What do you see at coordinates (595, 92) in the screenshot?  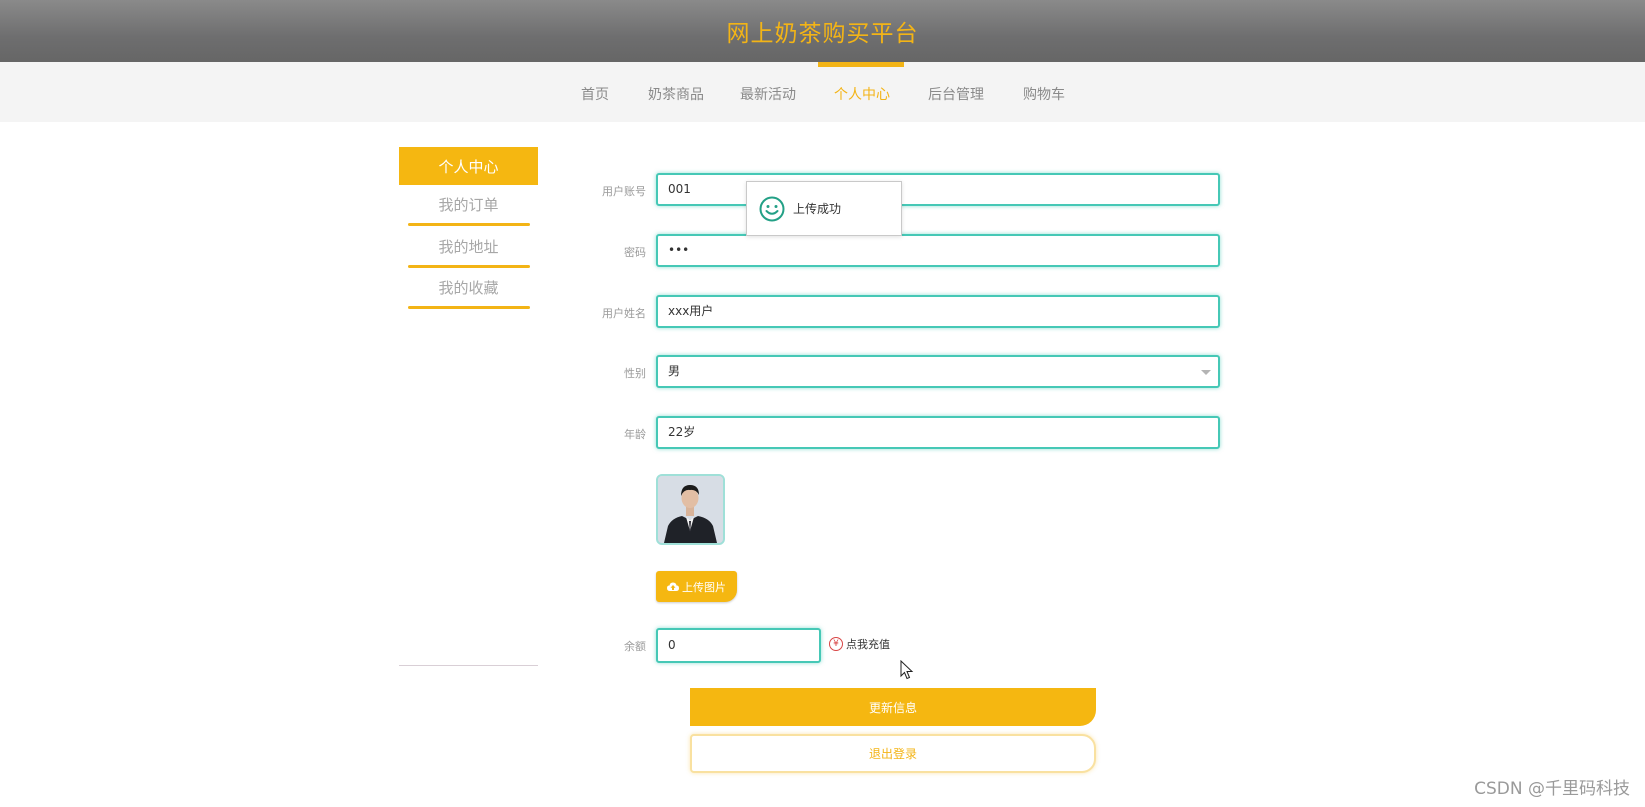 I see `nav-item-home: 首页` at bounding box center [595, 92].